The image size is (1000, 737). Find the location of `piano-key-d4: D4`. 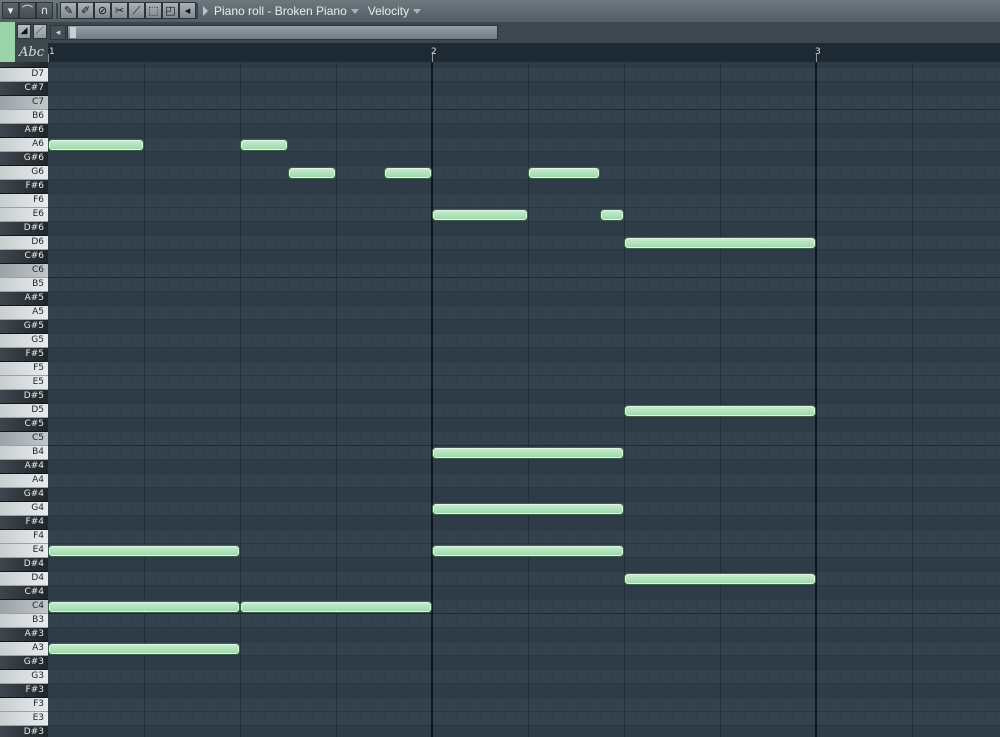

piano-key-d4: D4 is located at coordinates (24, 579).